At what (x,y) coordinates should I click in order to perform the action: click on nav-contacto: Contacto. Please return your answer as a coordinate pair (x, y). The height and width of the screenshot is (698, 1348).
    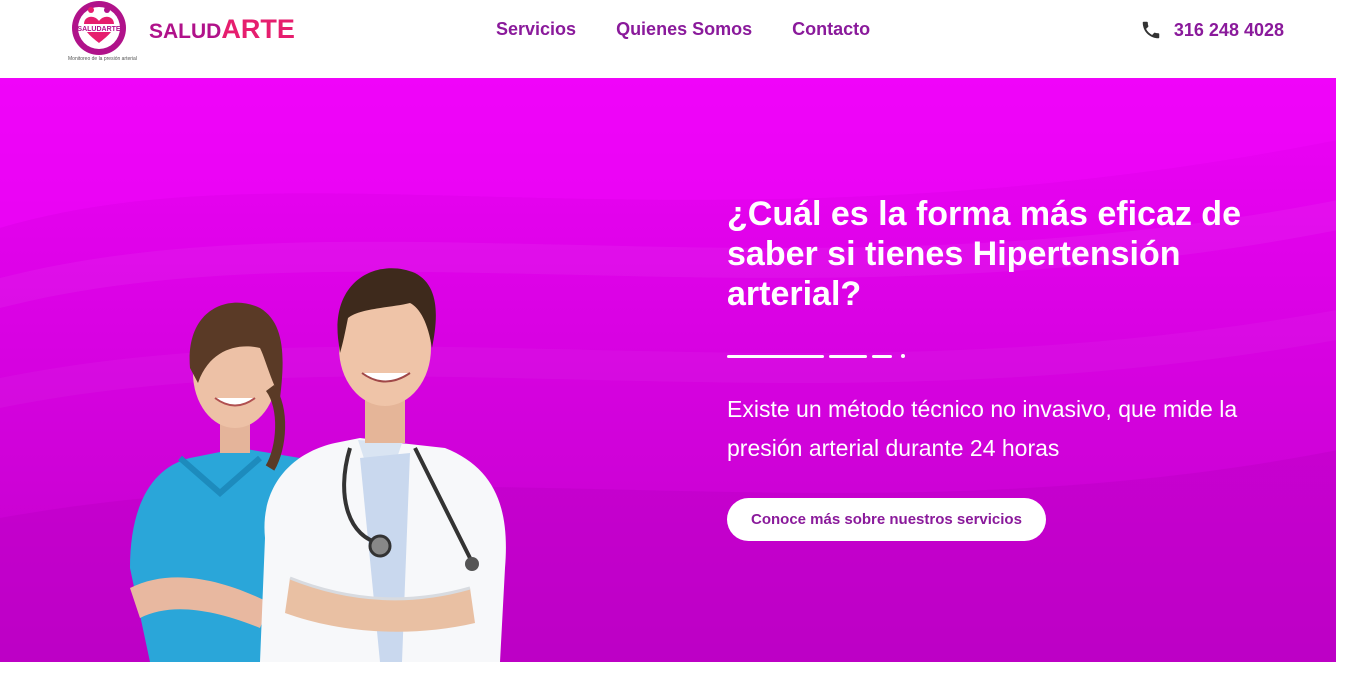
    Looking at the image, I should click on (831, 29).